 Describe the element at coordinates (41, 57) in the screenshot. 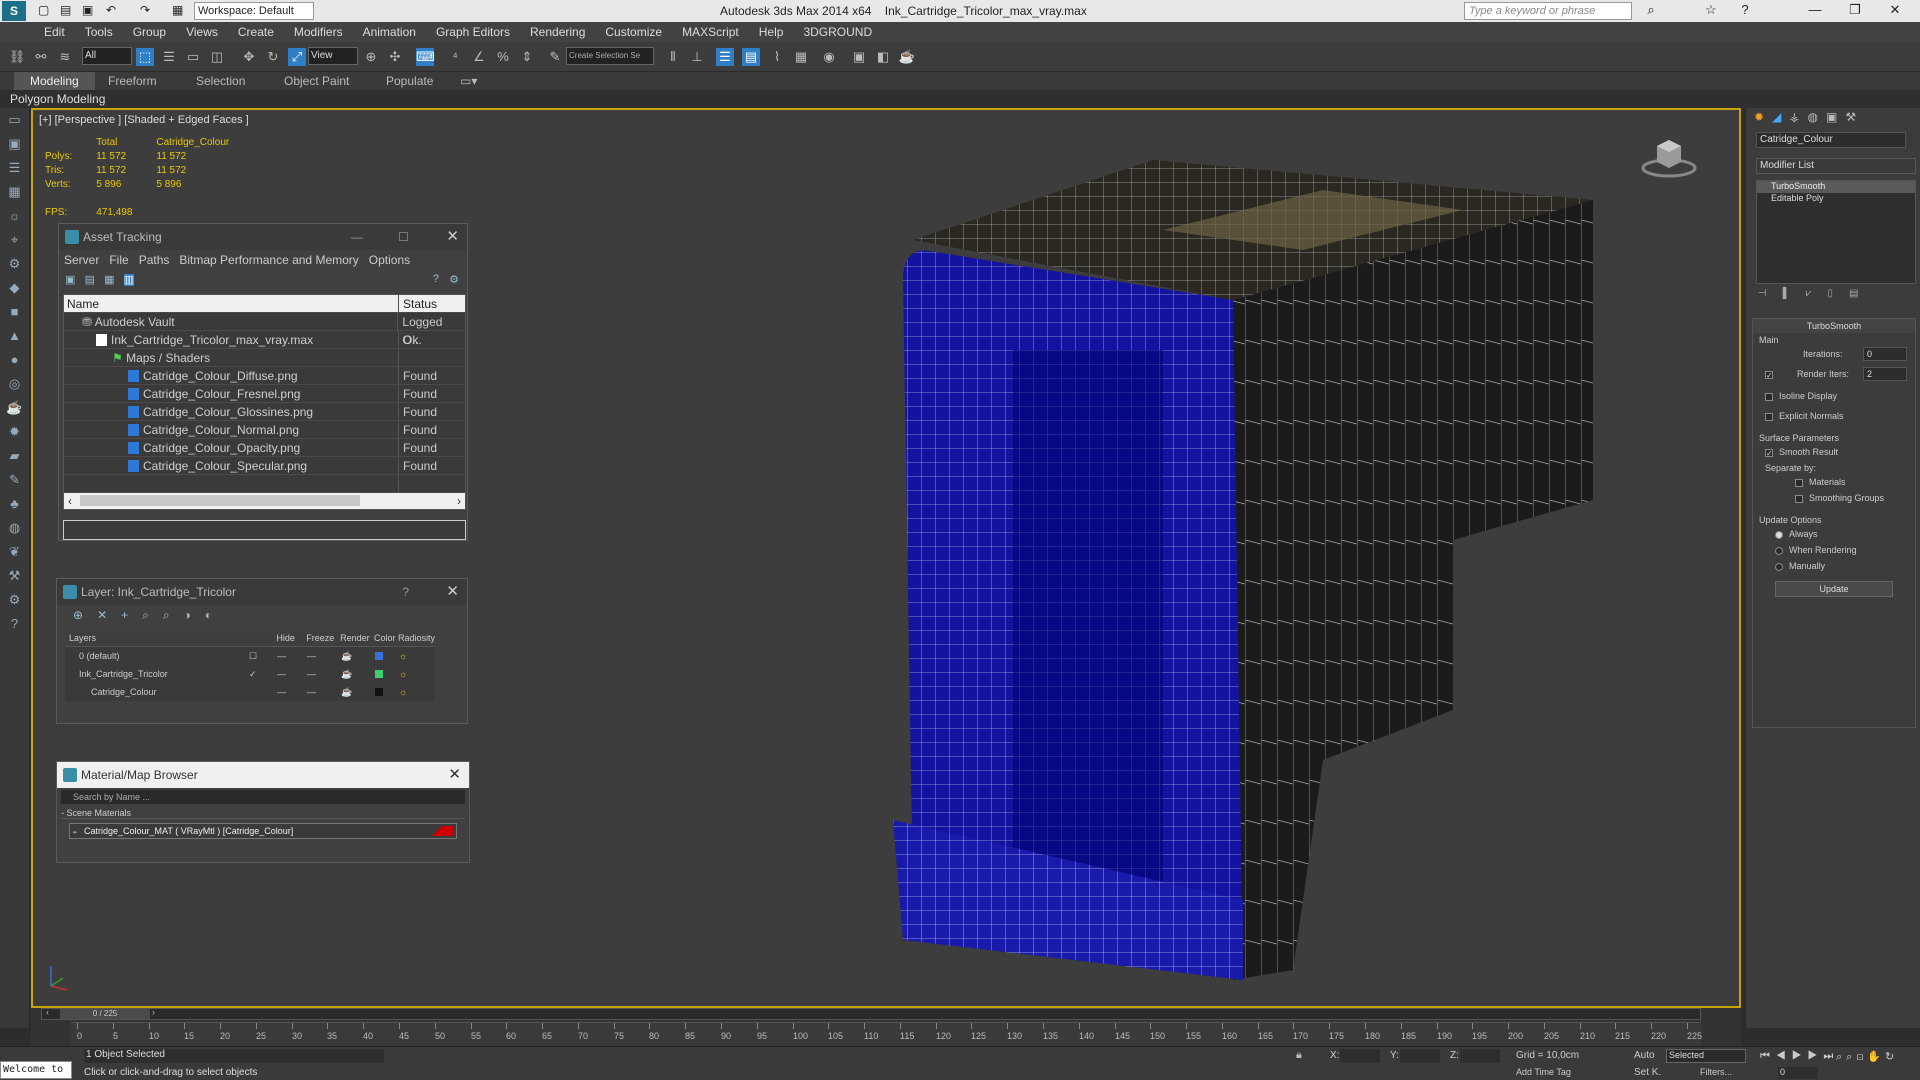

I see `unlink-icon: ⚯` at that location.